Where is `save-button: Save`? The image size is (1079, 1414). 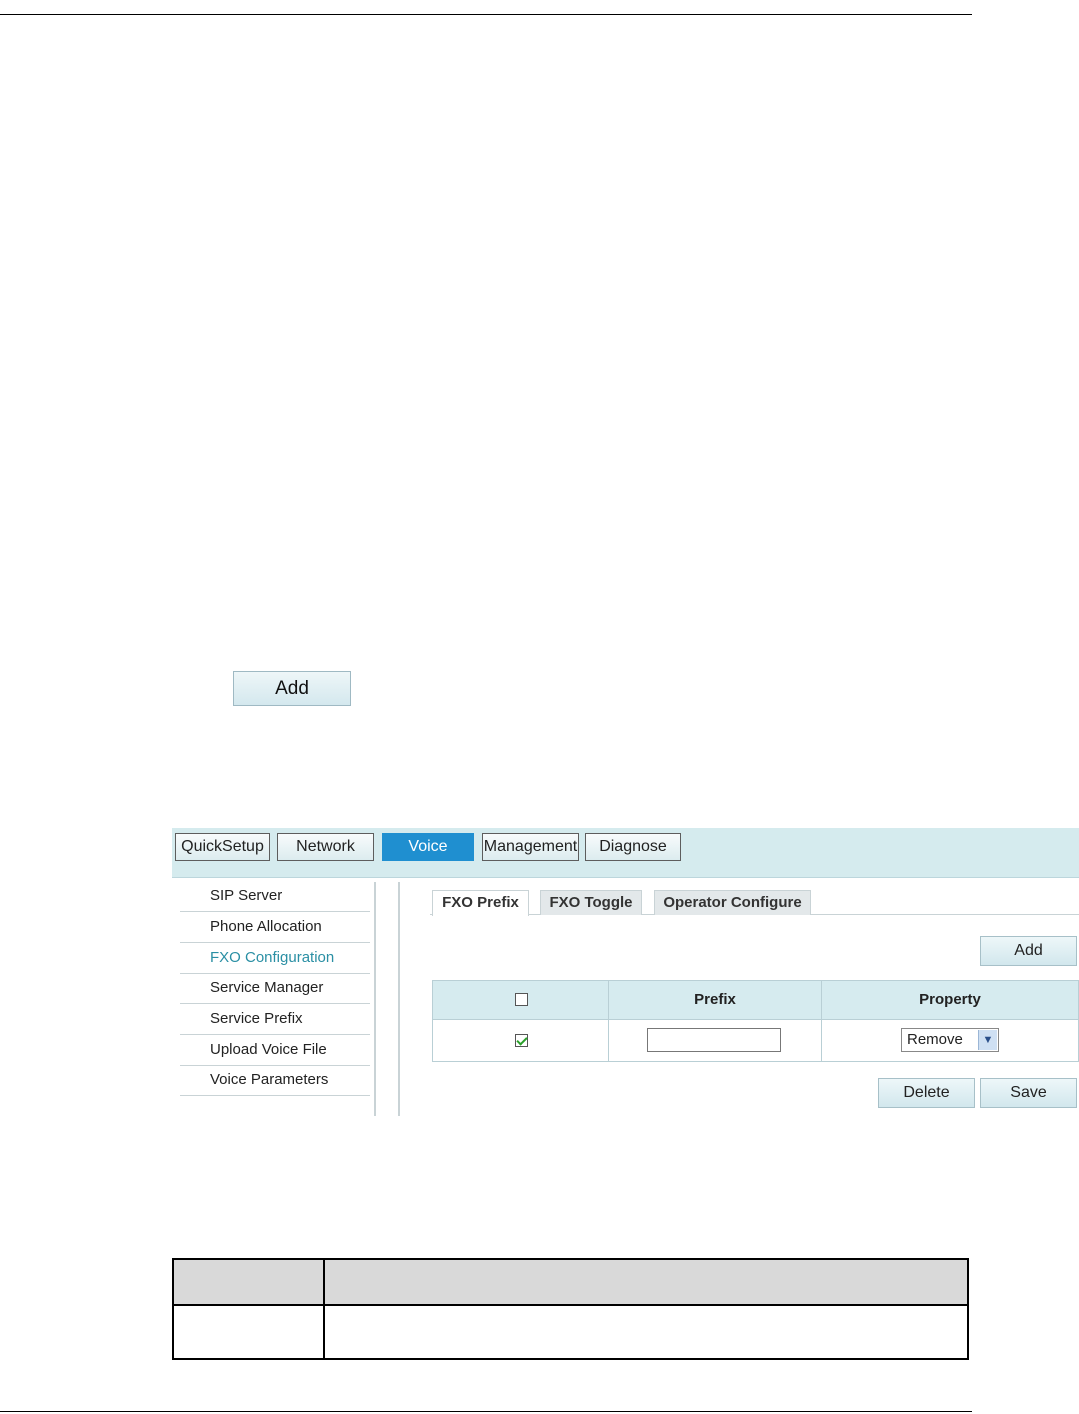 save-button: Save is located at coordinates (1028, 1093).